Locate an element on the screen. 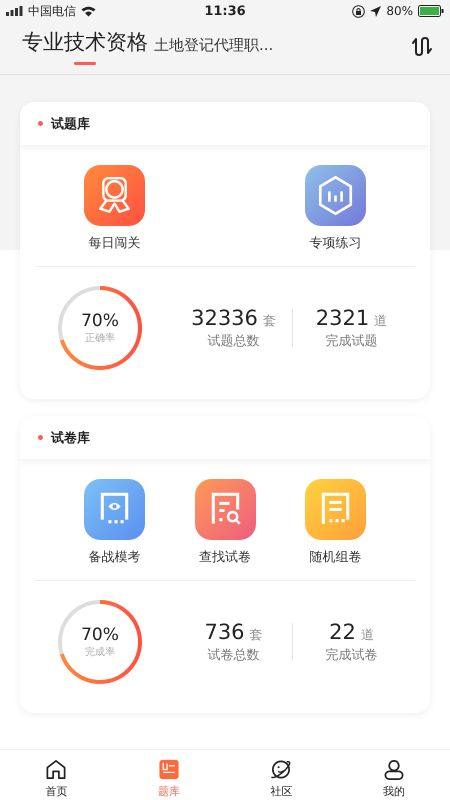  doc-search-icon is located at coordinates (225, 509).